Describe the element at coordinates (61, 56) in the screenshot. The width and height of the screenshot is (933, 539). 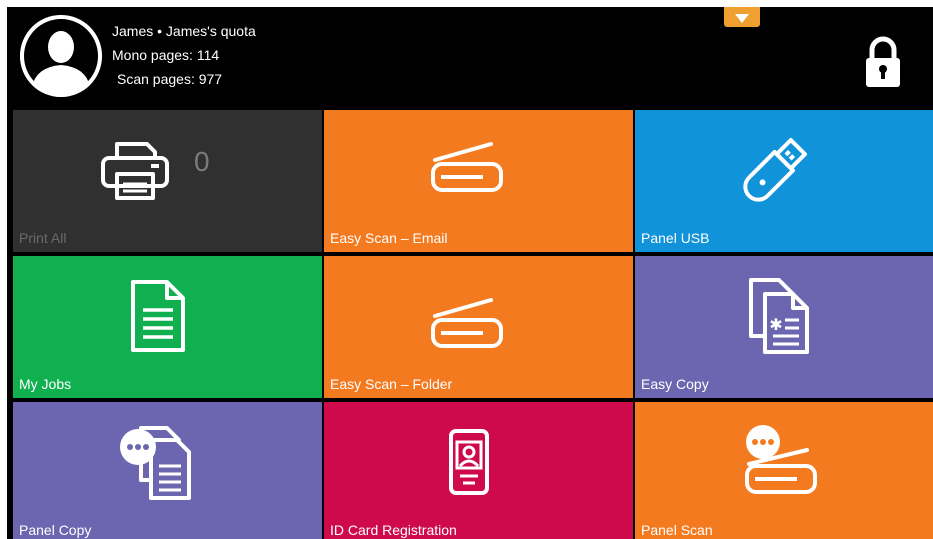
I see `user-avatar-icon` at that location.